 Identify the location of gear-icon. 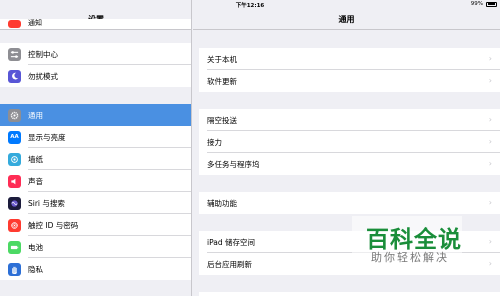
(14, 115).